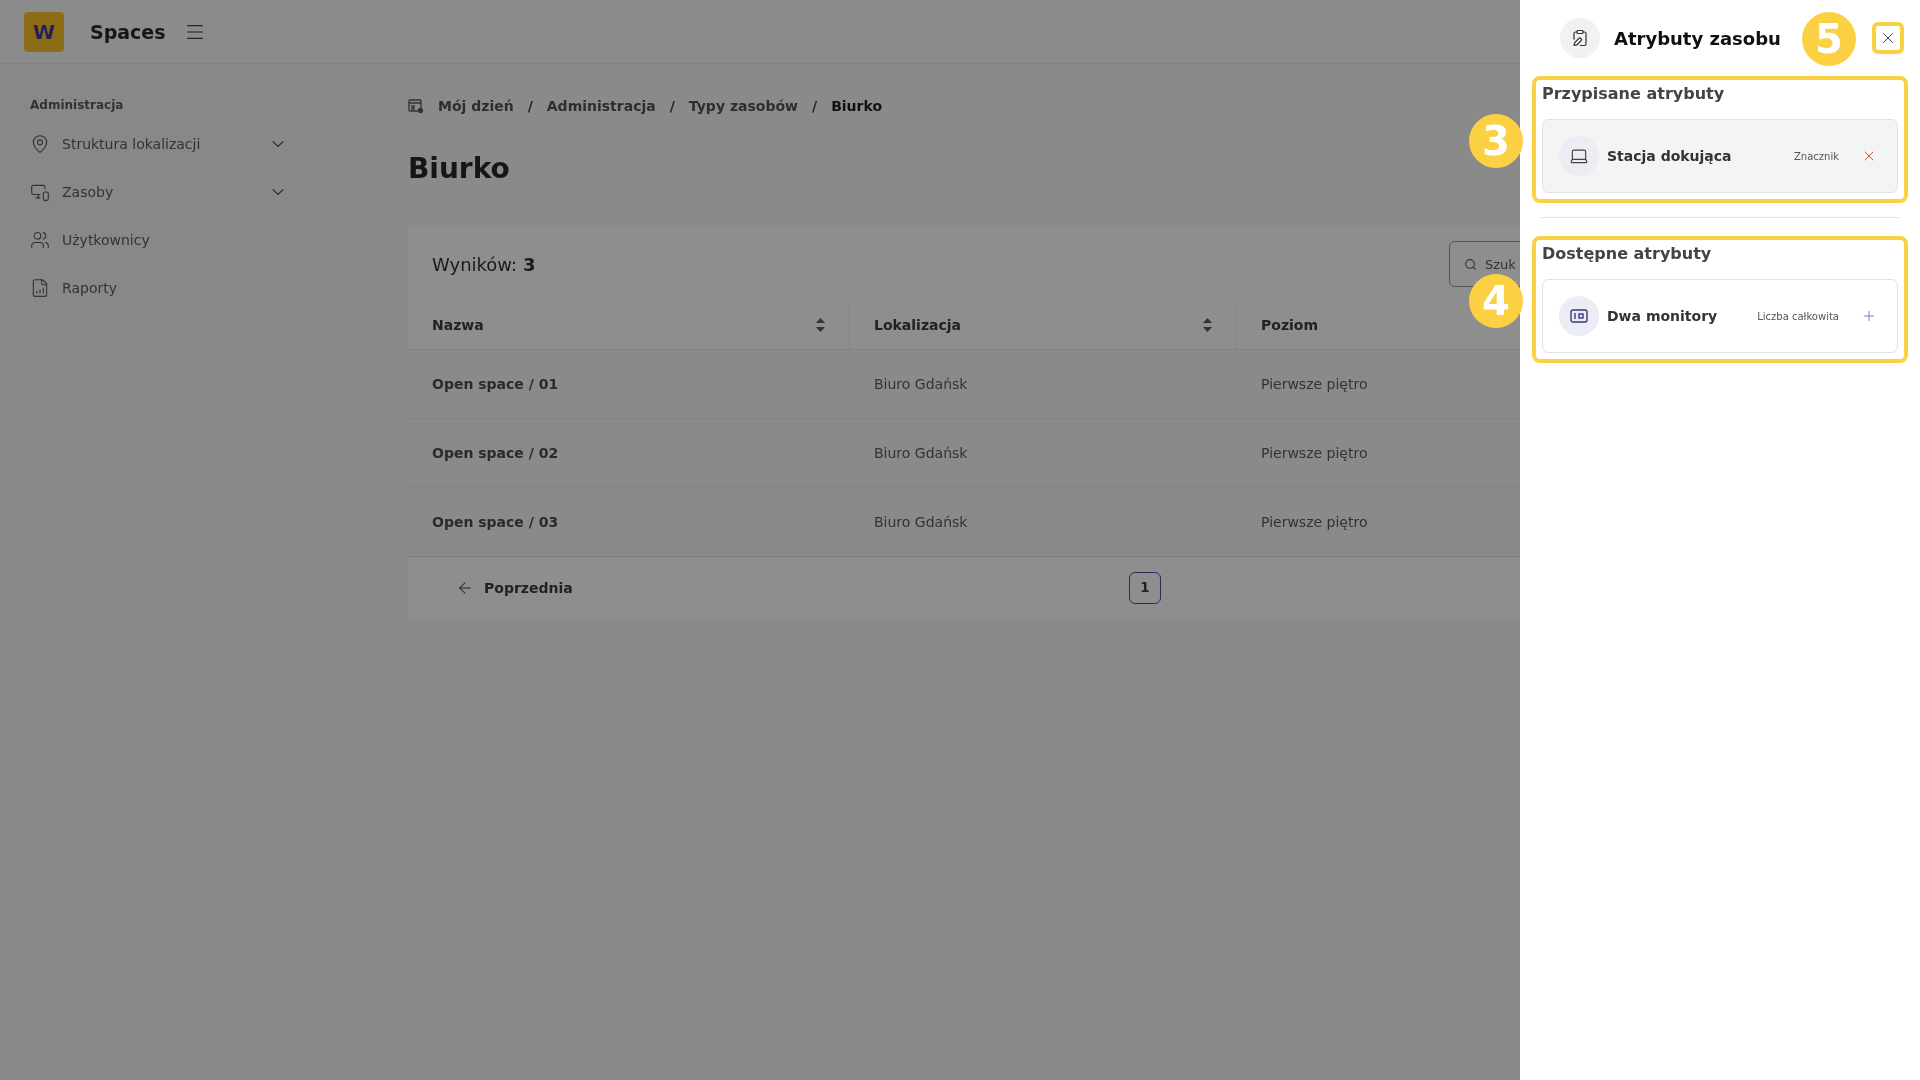  What do you see at coordinates (459, 168) in the screenshot?
I see `page-title: Biurko` at bounding box center [459, 168].